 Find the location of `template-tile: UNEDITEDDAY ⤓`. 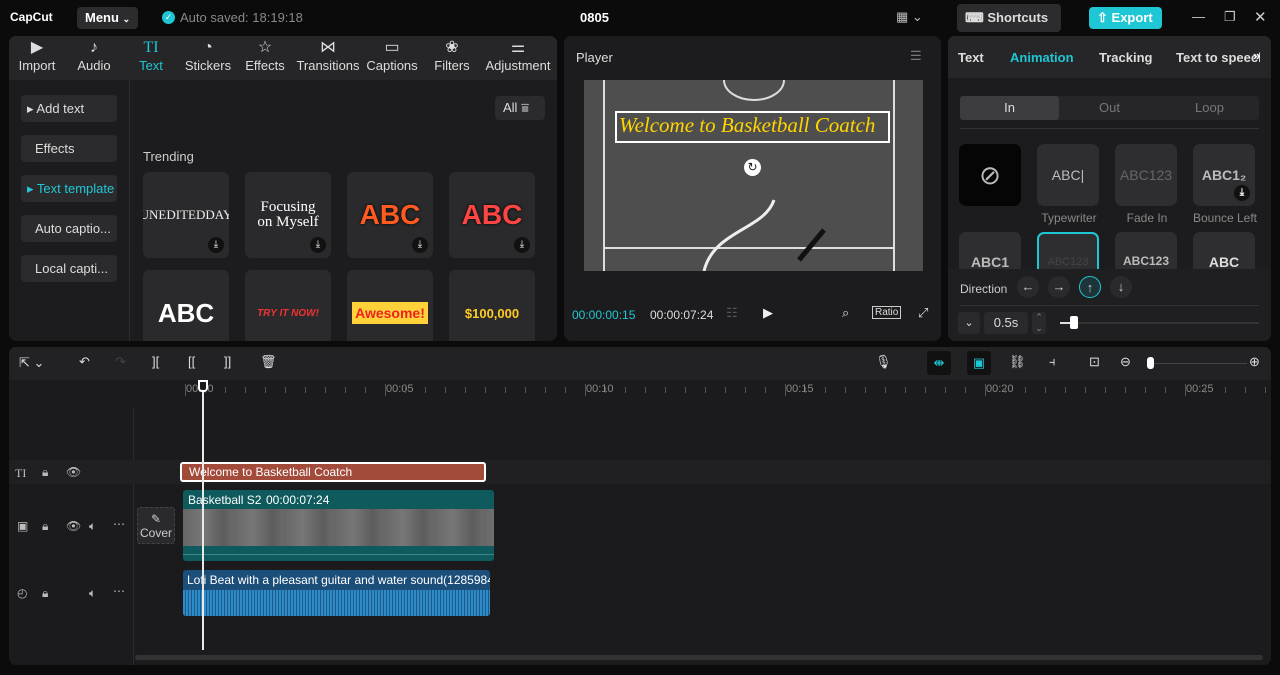

template-tile: UNEDITEDDAY ⤓ is located at coordinates (186, 215).